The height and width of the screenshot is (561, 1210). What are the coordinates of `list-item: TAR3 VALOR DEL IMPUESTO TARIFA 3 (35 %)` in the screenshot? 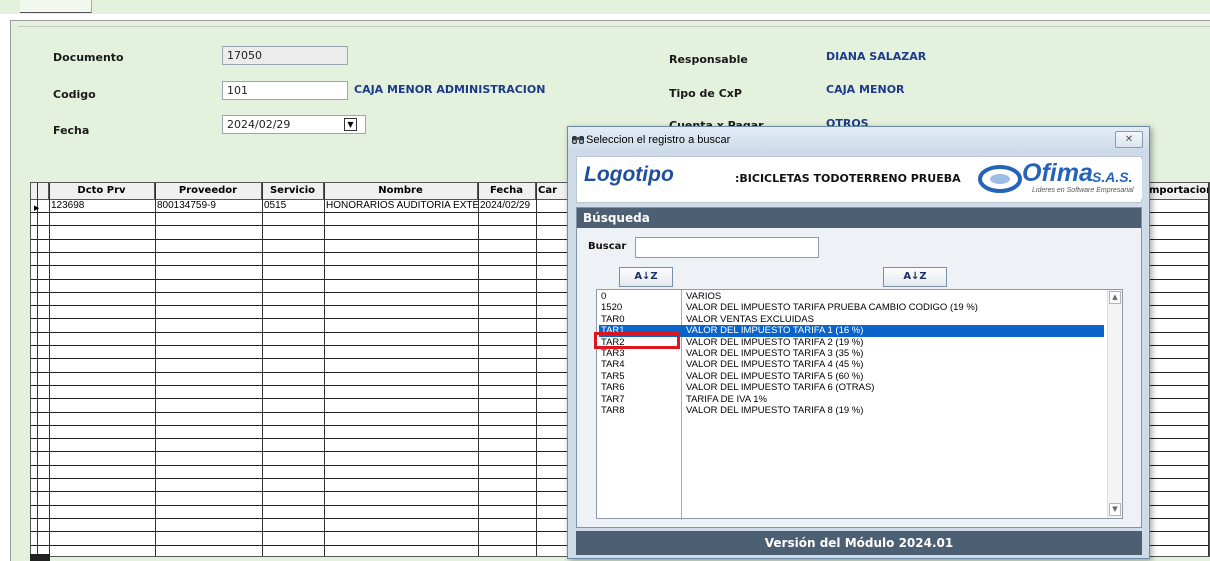 It's located at (851, 354).